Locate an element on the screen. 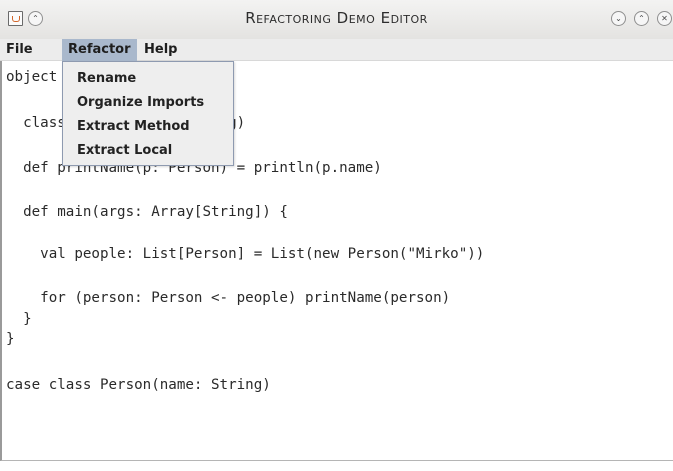  maximize-icon: ⌃ is located at coordinates (641, 18).